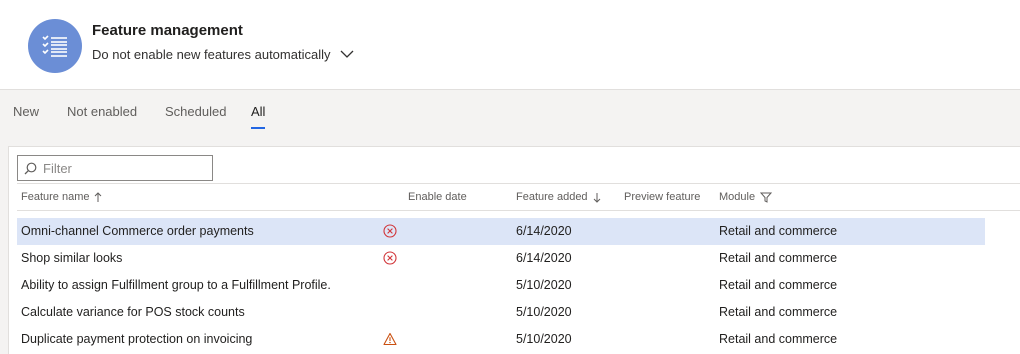 Image resolution: width=1020 pixels, height=354 pixels. What do you see at coordinates (211, 54) in the screenshot?
I see `auto-enable-dropdown-label: Do not enable new features automatically` at bounding box center [211, 54].